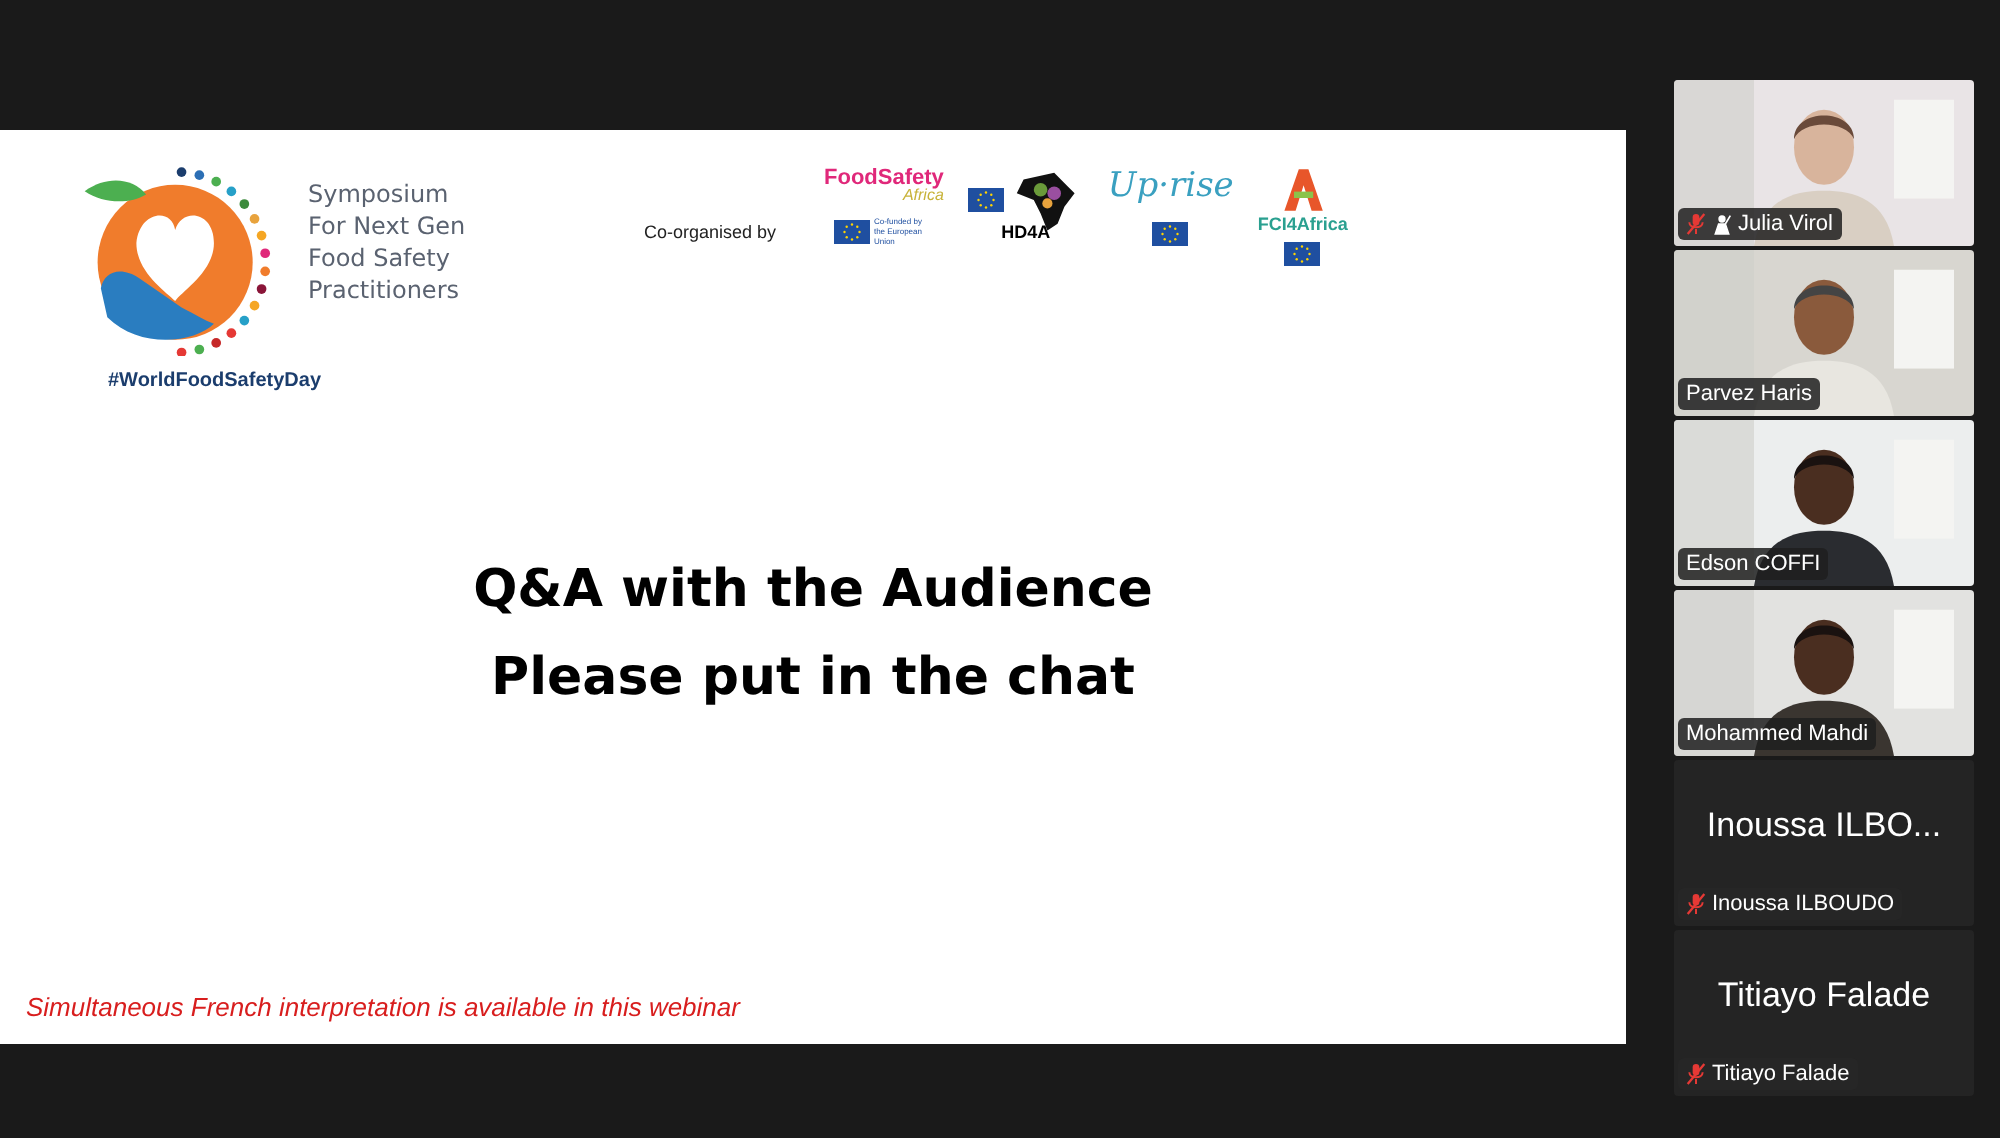  I want to click on participant-name: Mohammed Mahdi, so click(1777, 734).